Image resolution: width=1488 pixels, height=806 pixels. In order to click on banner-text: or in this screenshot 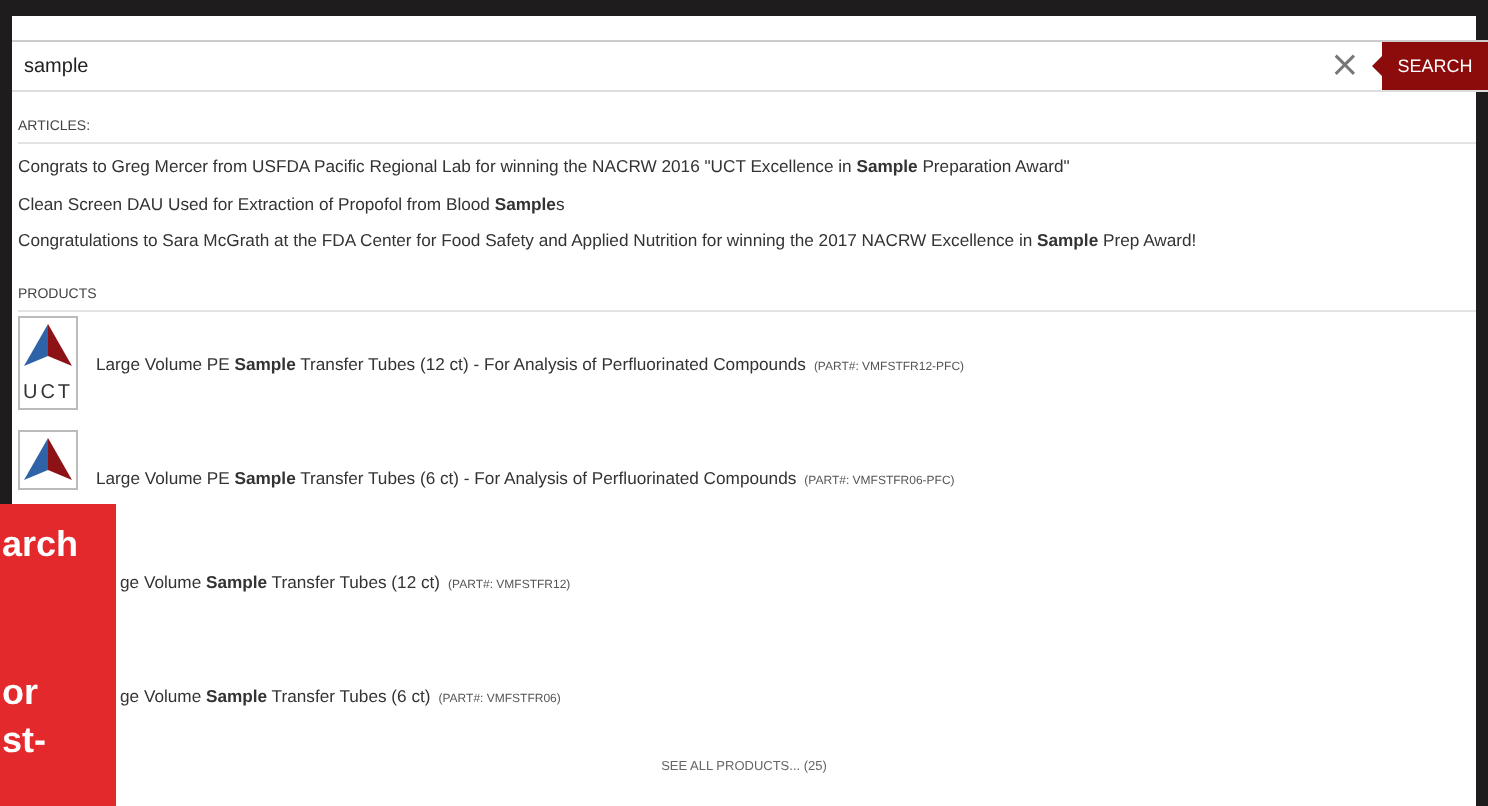, I will do `click(21, 692)`.